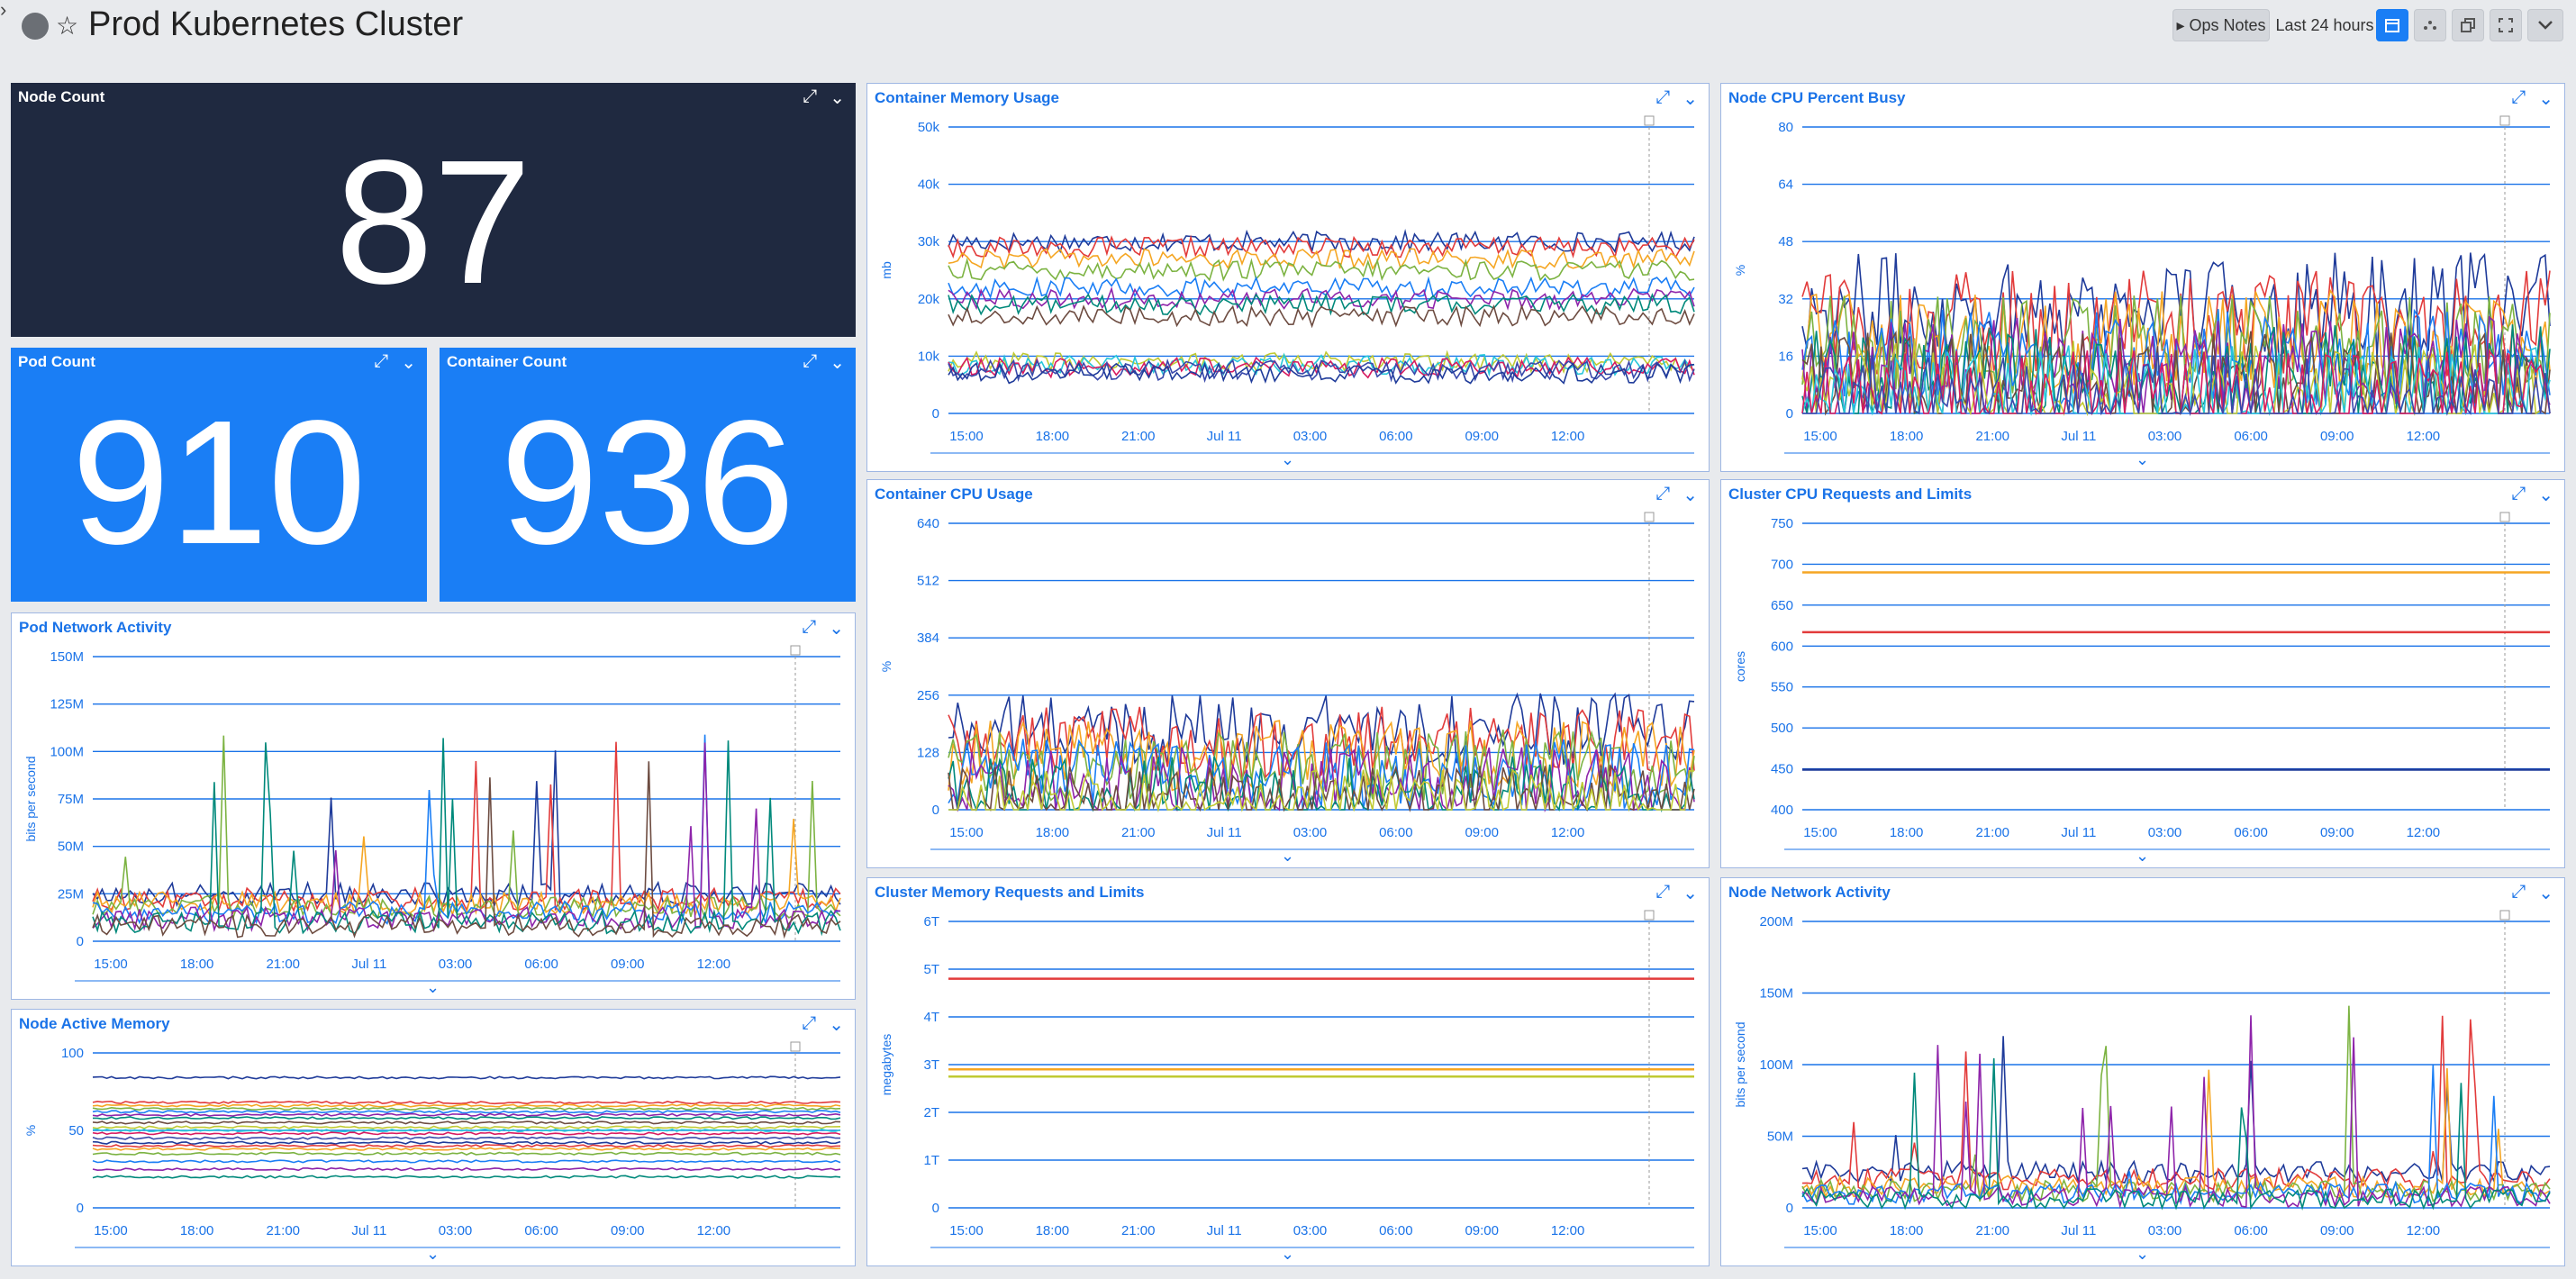 This screenshot has width=2576, height=1279. Describe the element at coordinates (931, 1017) in the screenshot. I see `y-tick-label: 4T` at that location.